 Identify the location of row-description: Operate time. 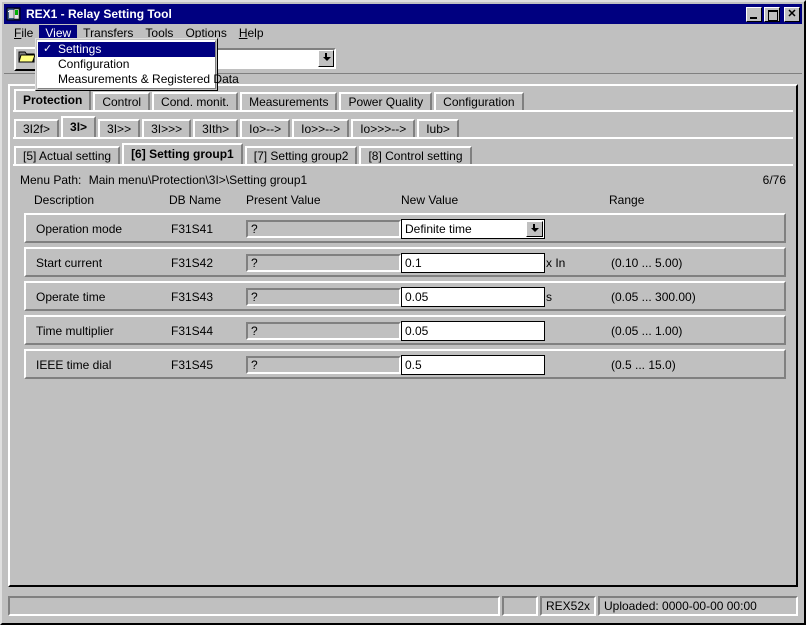
(71, 297).